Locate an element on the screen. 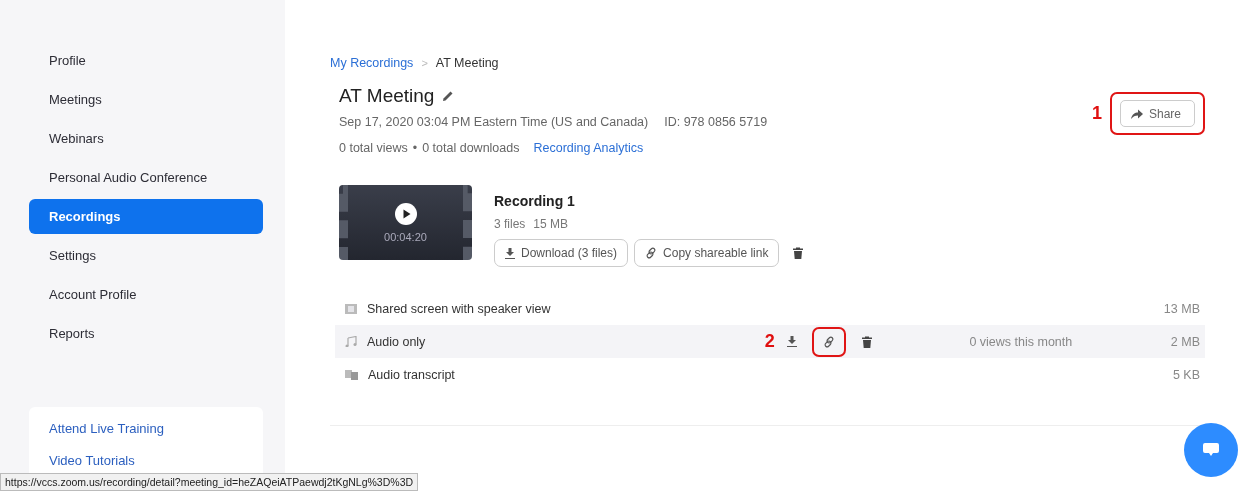  sidebar-item: Account Profile is located at coordinates (146, 294).